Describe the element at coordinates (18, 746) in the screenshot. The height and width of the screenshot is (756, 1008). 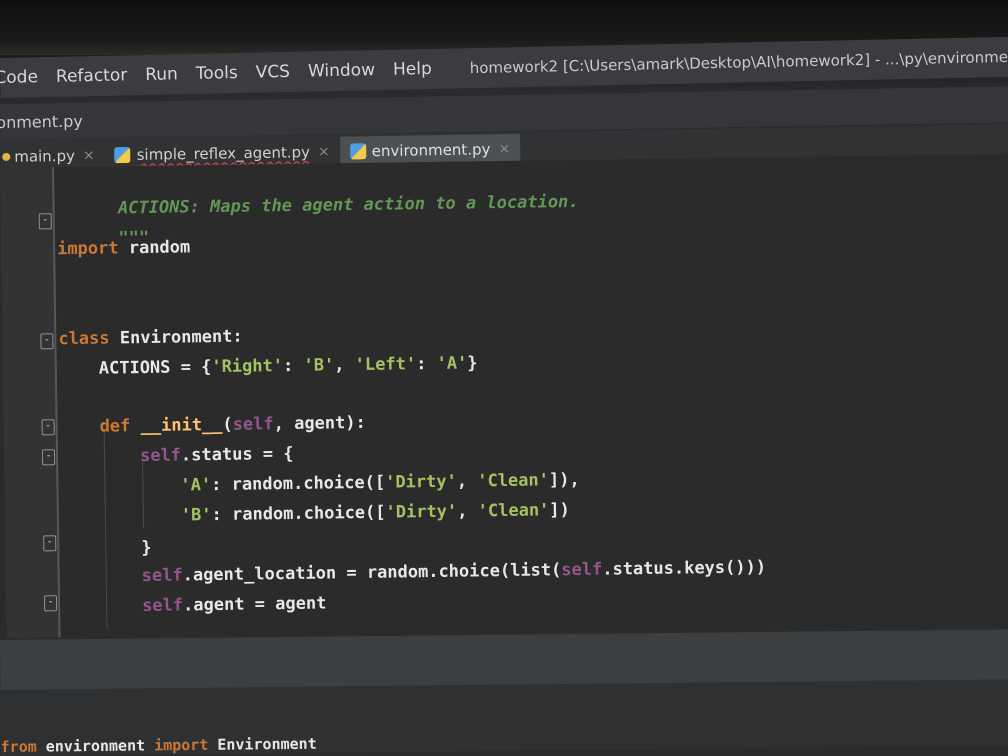
I see `keyword: from` at that location.